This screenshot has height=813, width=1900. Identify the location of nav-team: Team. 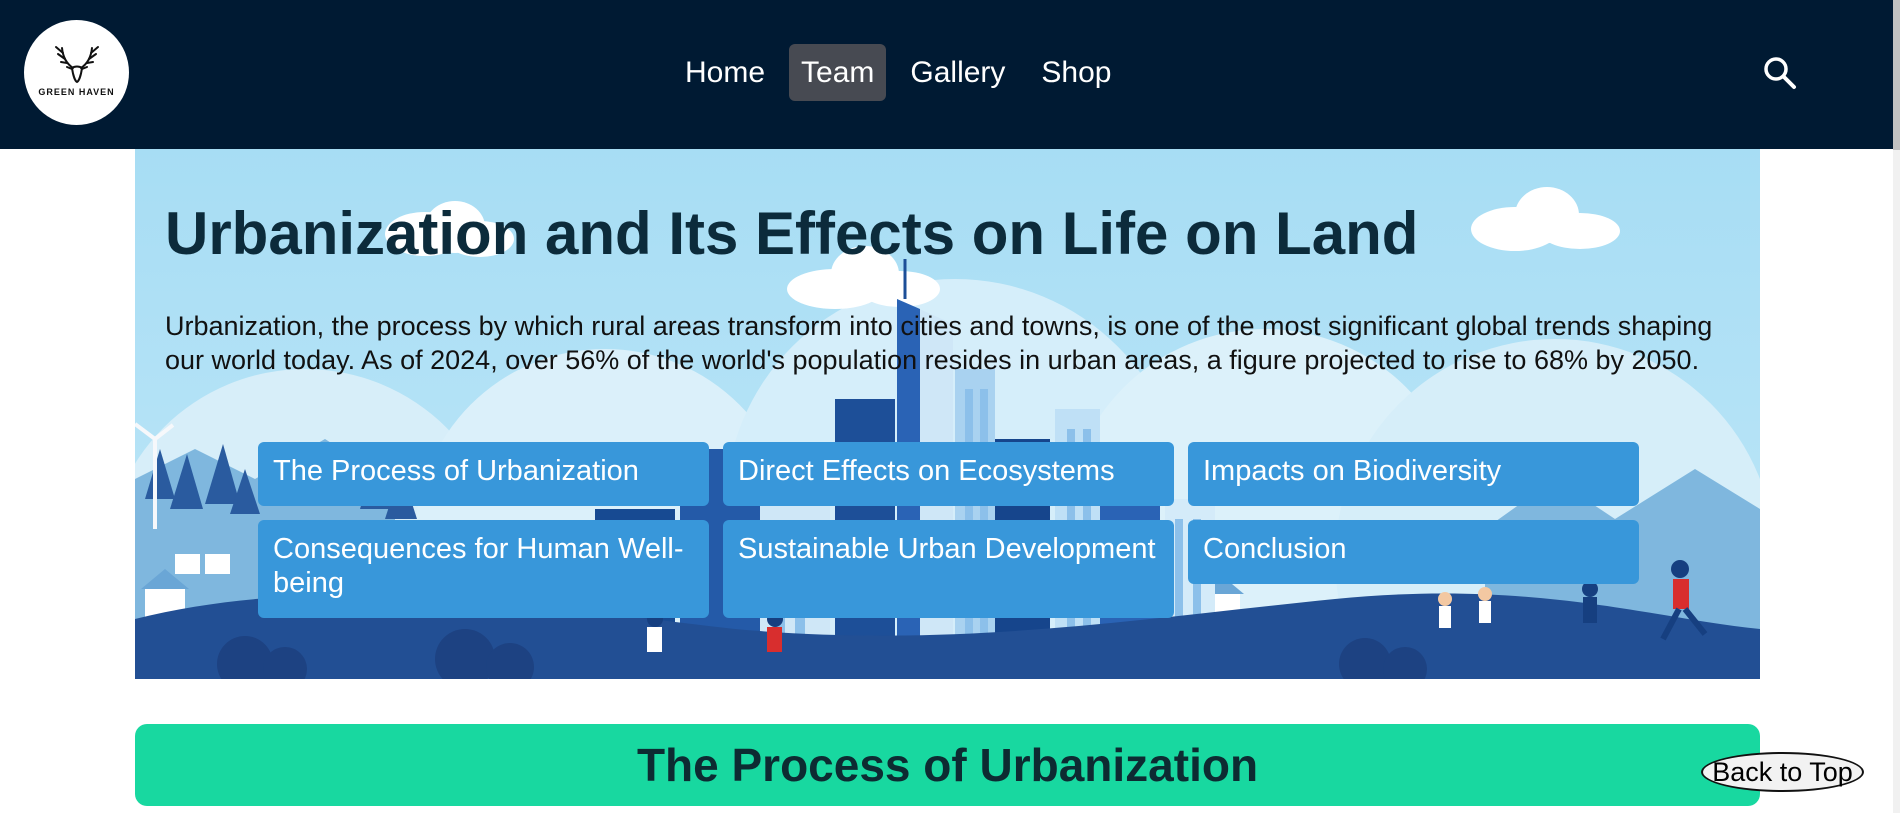
(838, 72).